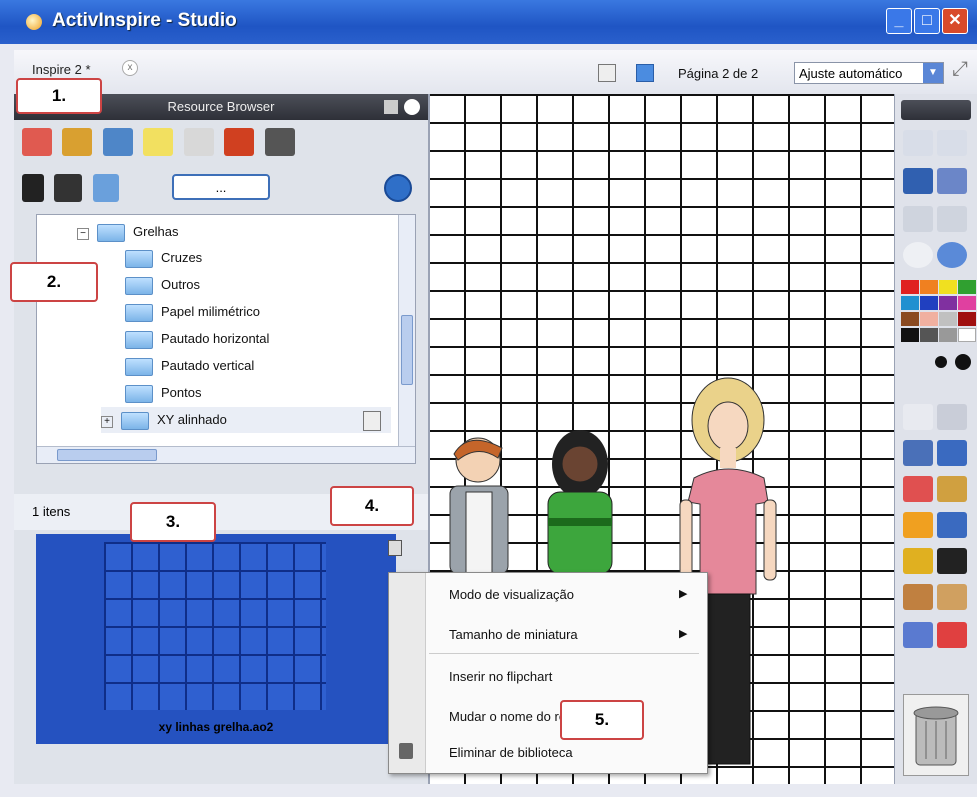  Describe the element at coordinates (391, 107) in the screenshot. I see `panel-menu-icon` at that location.